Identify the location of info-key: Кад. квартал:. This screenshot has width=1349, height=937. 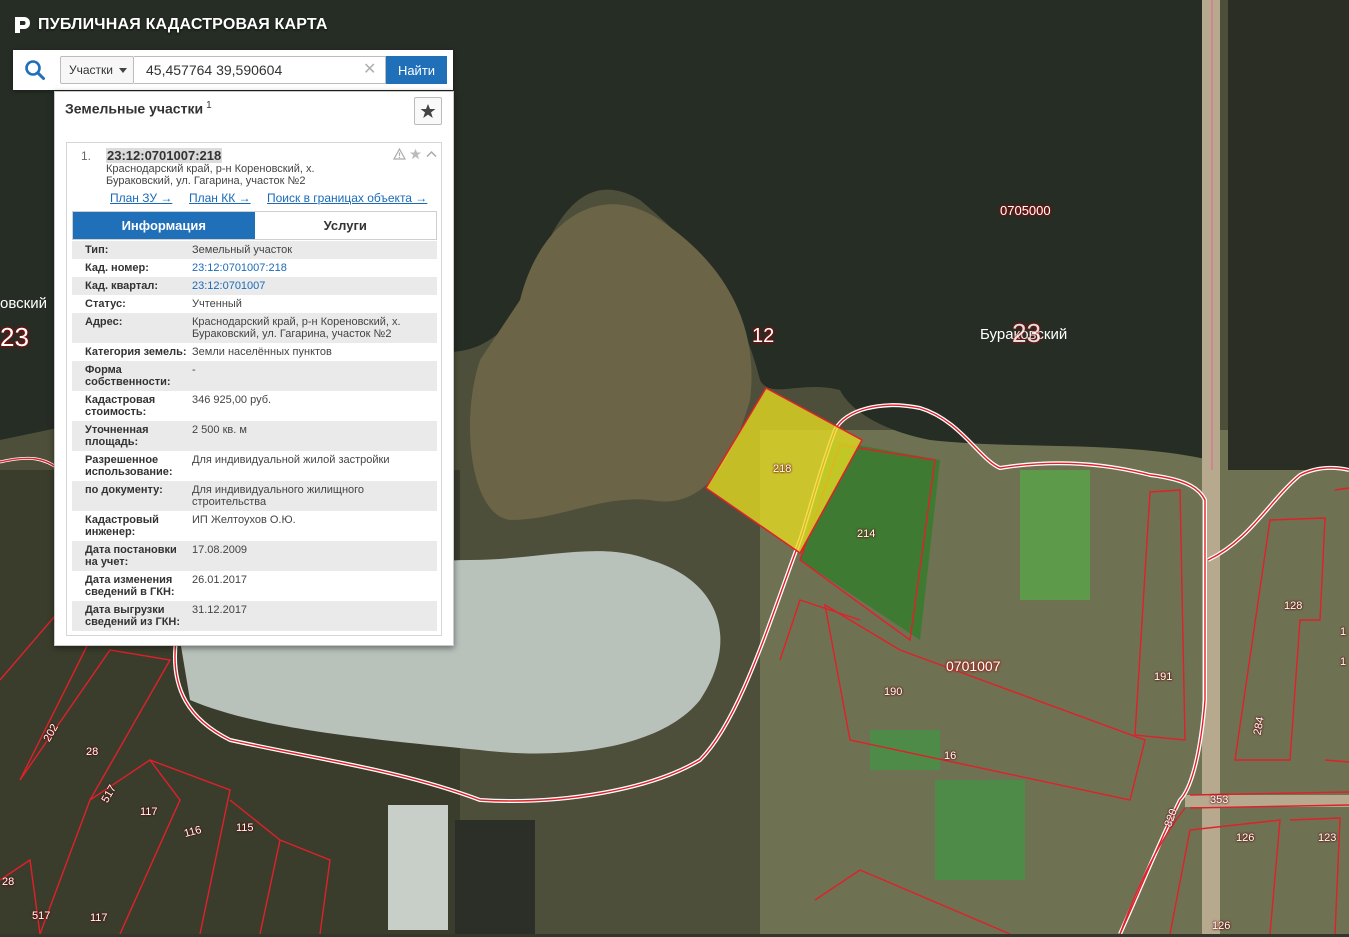
(122, 286).